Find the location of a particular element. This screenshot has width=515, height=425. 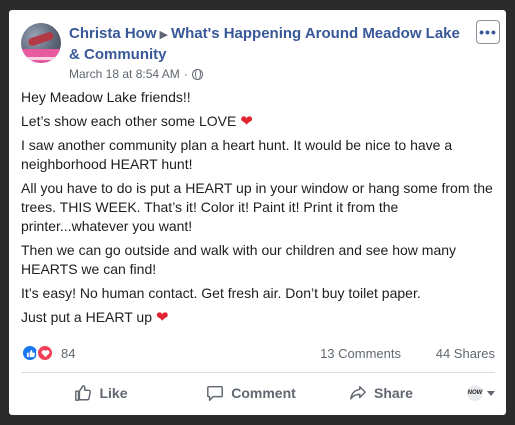

page-avatar: NOW is located at coordinates (475, 393).